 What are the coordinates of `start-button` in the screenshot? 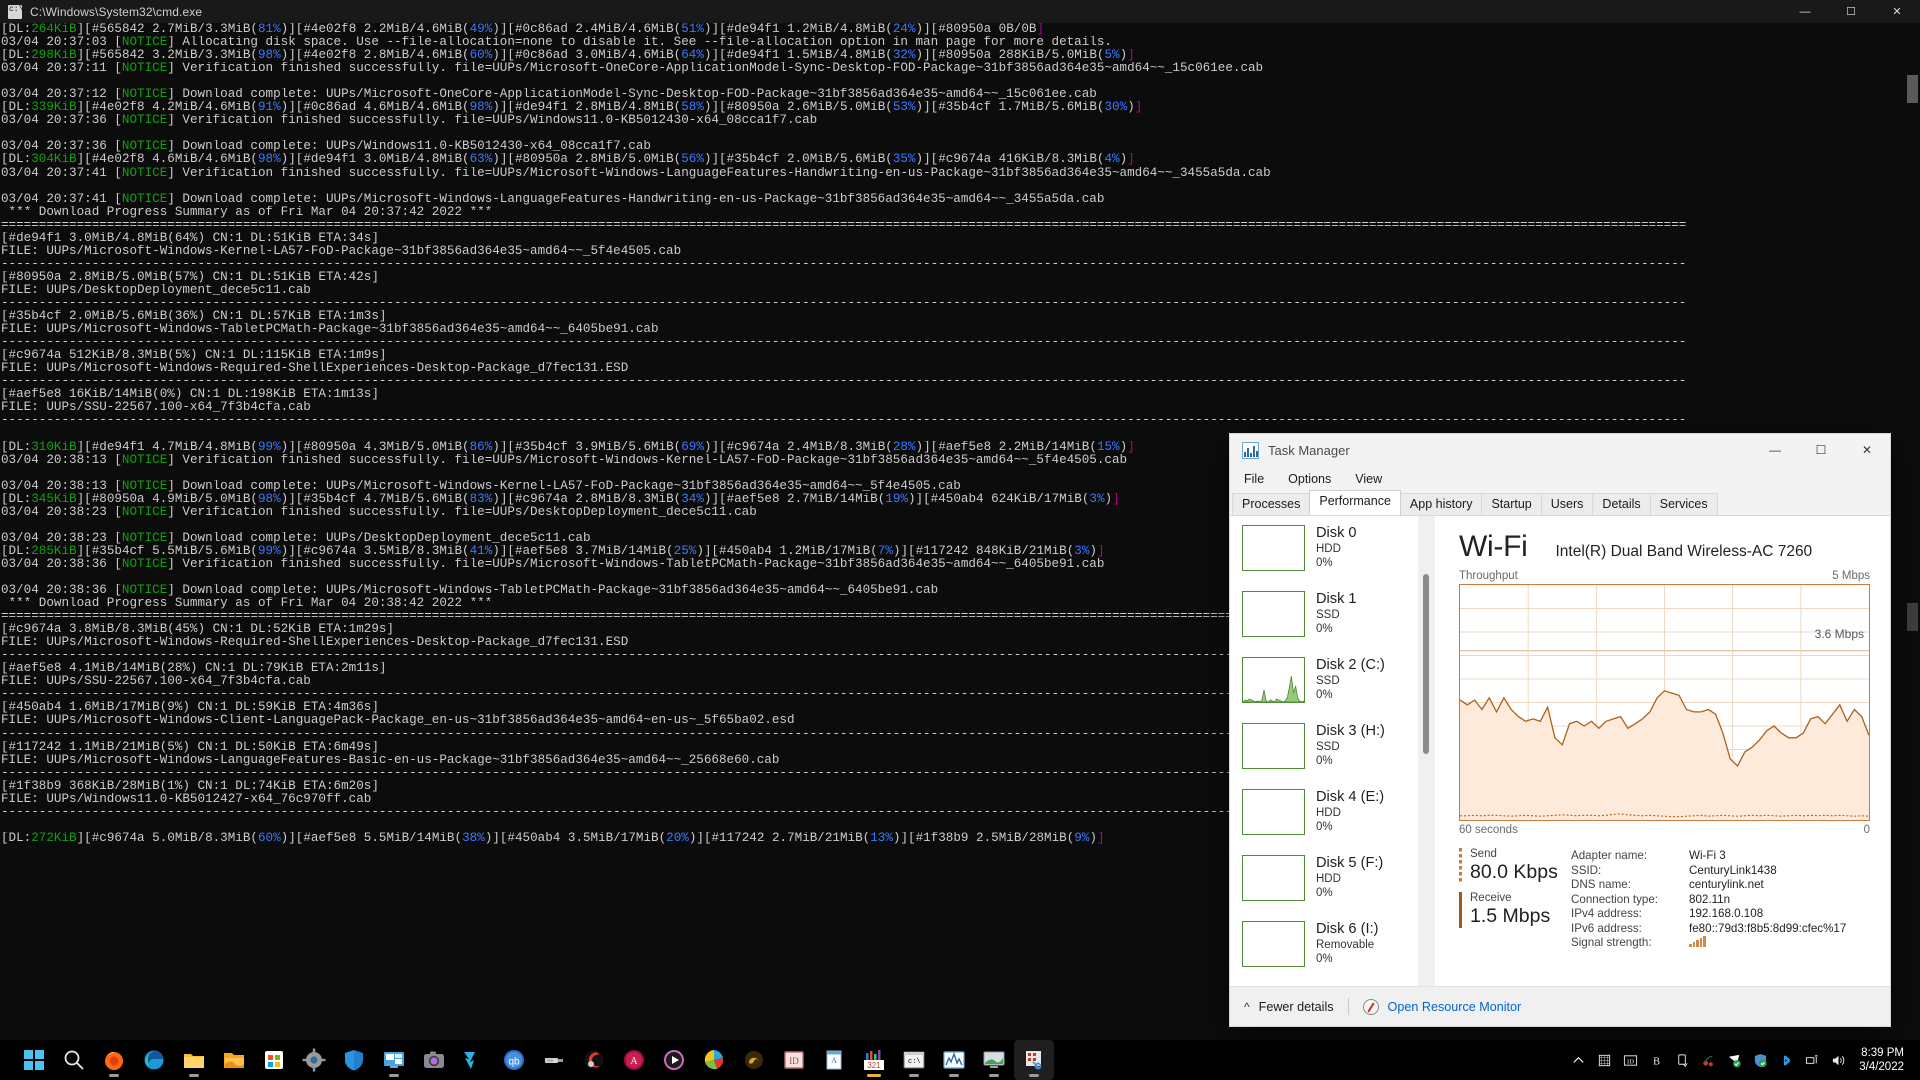 It's located at (34, 1060).